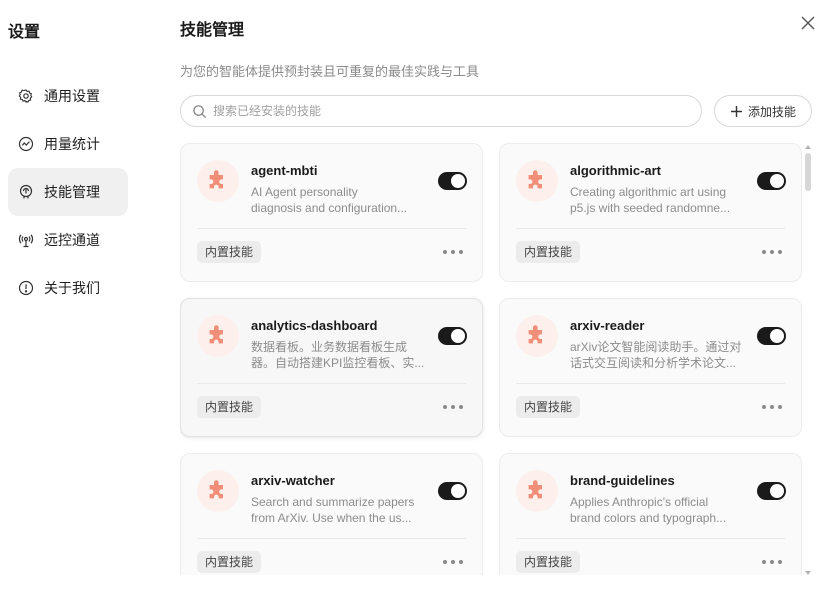 The width and height of the screenshot is (834, 594). What do you see at coordinates (763, 111) in the screenshot?
I see `add-skill-button: 添加技能` at bounding box center [763, 111].